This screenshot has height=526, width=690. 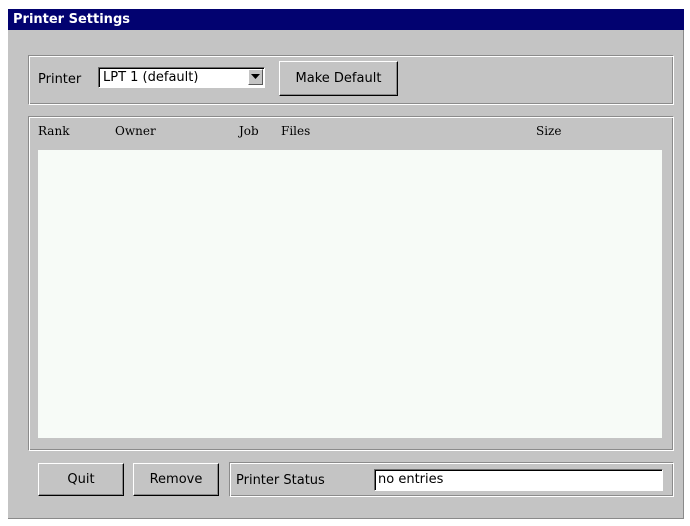 What do you see at coordinates (338, 78) in the screenshot?
I see `make-default-button: Make Default` at bounding box center [338, 78].